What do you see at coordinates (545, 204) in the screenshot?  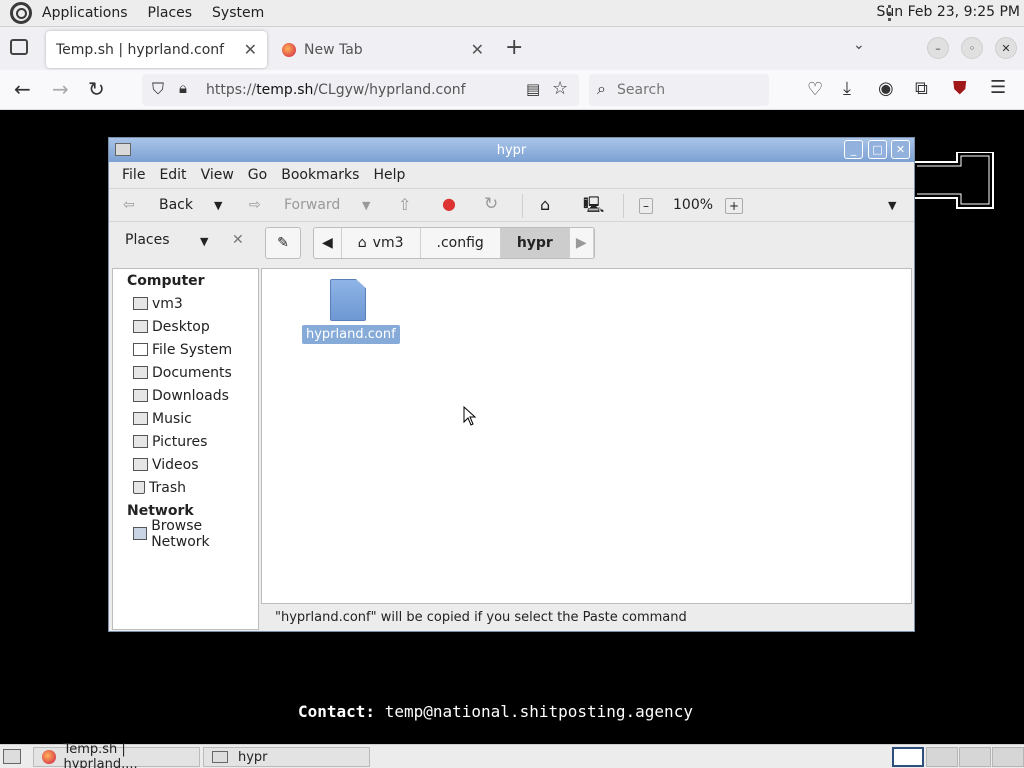 I see `home-folder-icon: ⌂` at bounding box center [545, 204].